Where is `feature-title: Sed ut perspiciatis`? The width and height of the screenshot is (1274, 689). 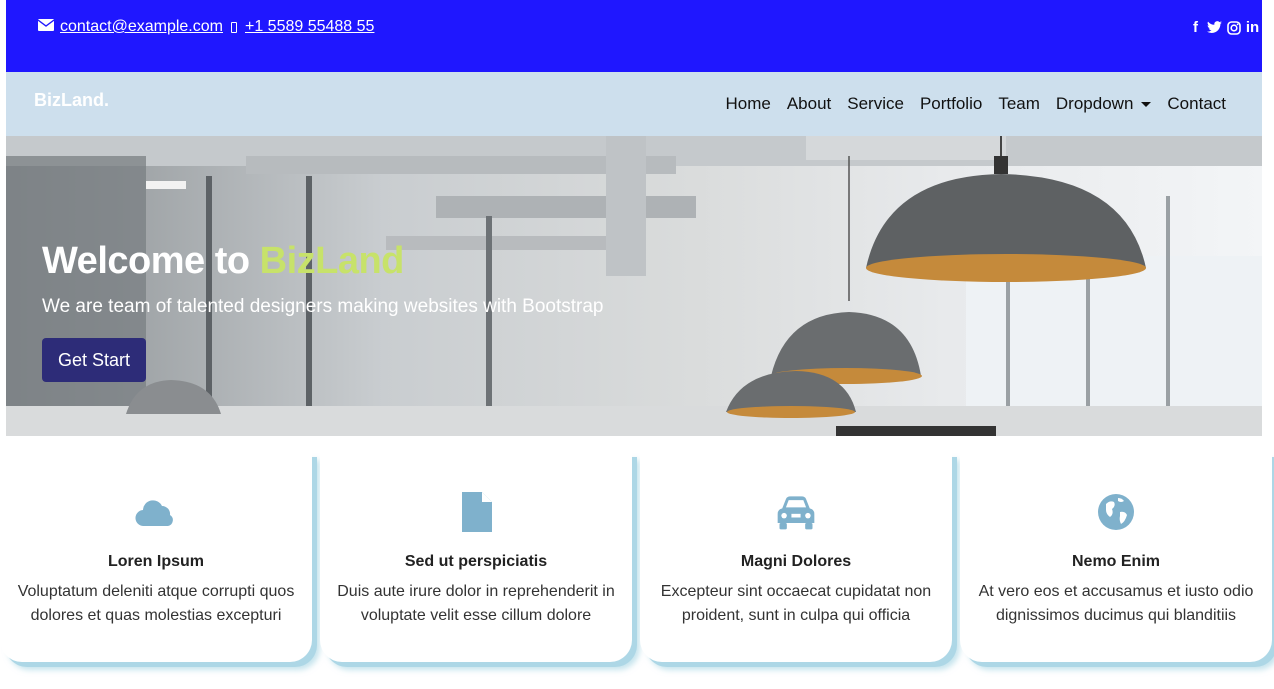
feature-title: Sed ut perspiciatis is located at coordinates (476, 561).